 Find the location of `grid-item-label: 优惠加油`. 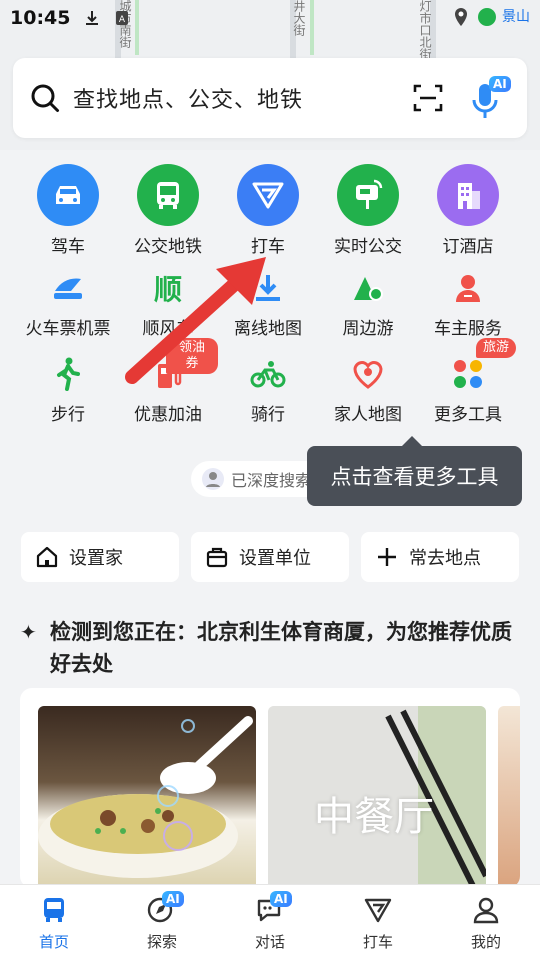

grid-item-label: 优惠加油 is located at coordinates (168, 415).